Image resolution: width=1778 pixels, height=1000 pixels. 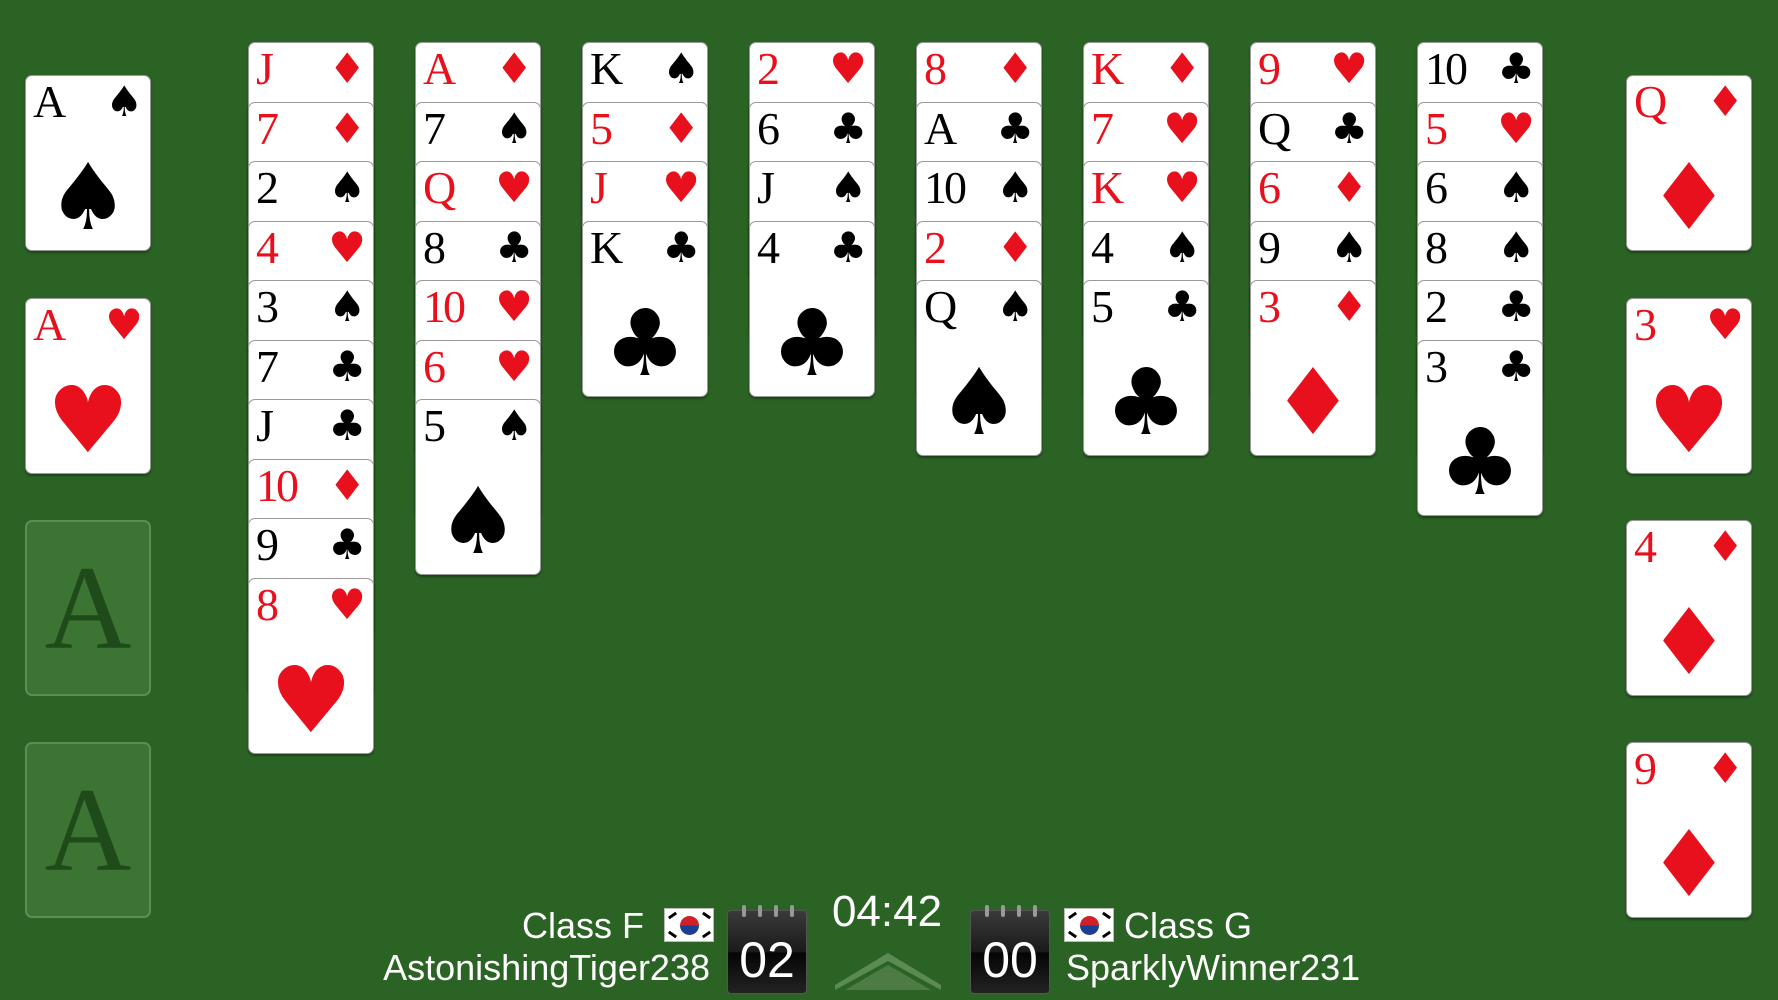 I want to click on cell-card-4-of-diamonds: 4 ♦ ♦, so click(x=1689, y=608).